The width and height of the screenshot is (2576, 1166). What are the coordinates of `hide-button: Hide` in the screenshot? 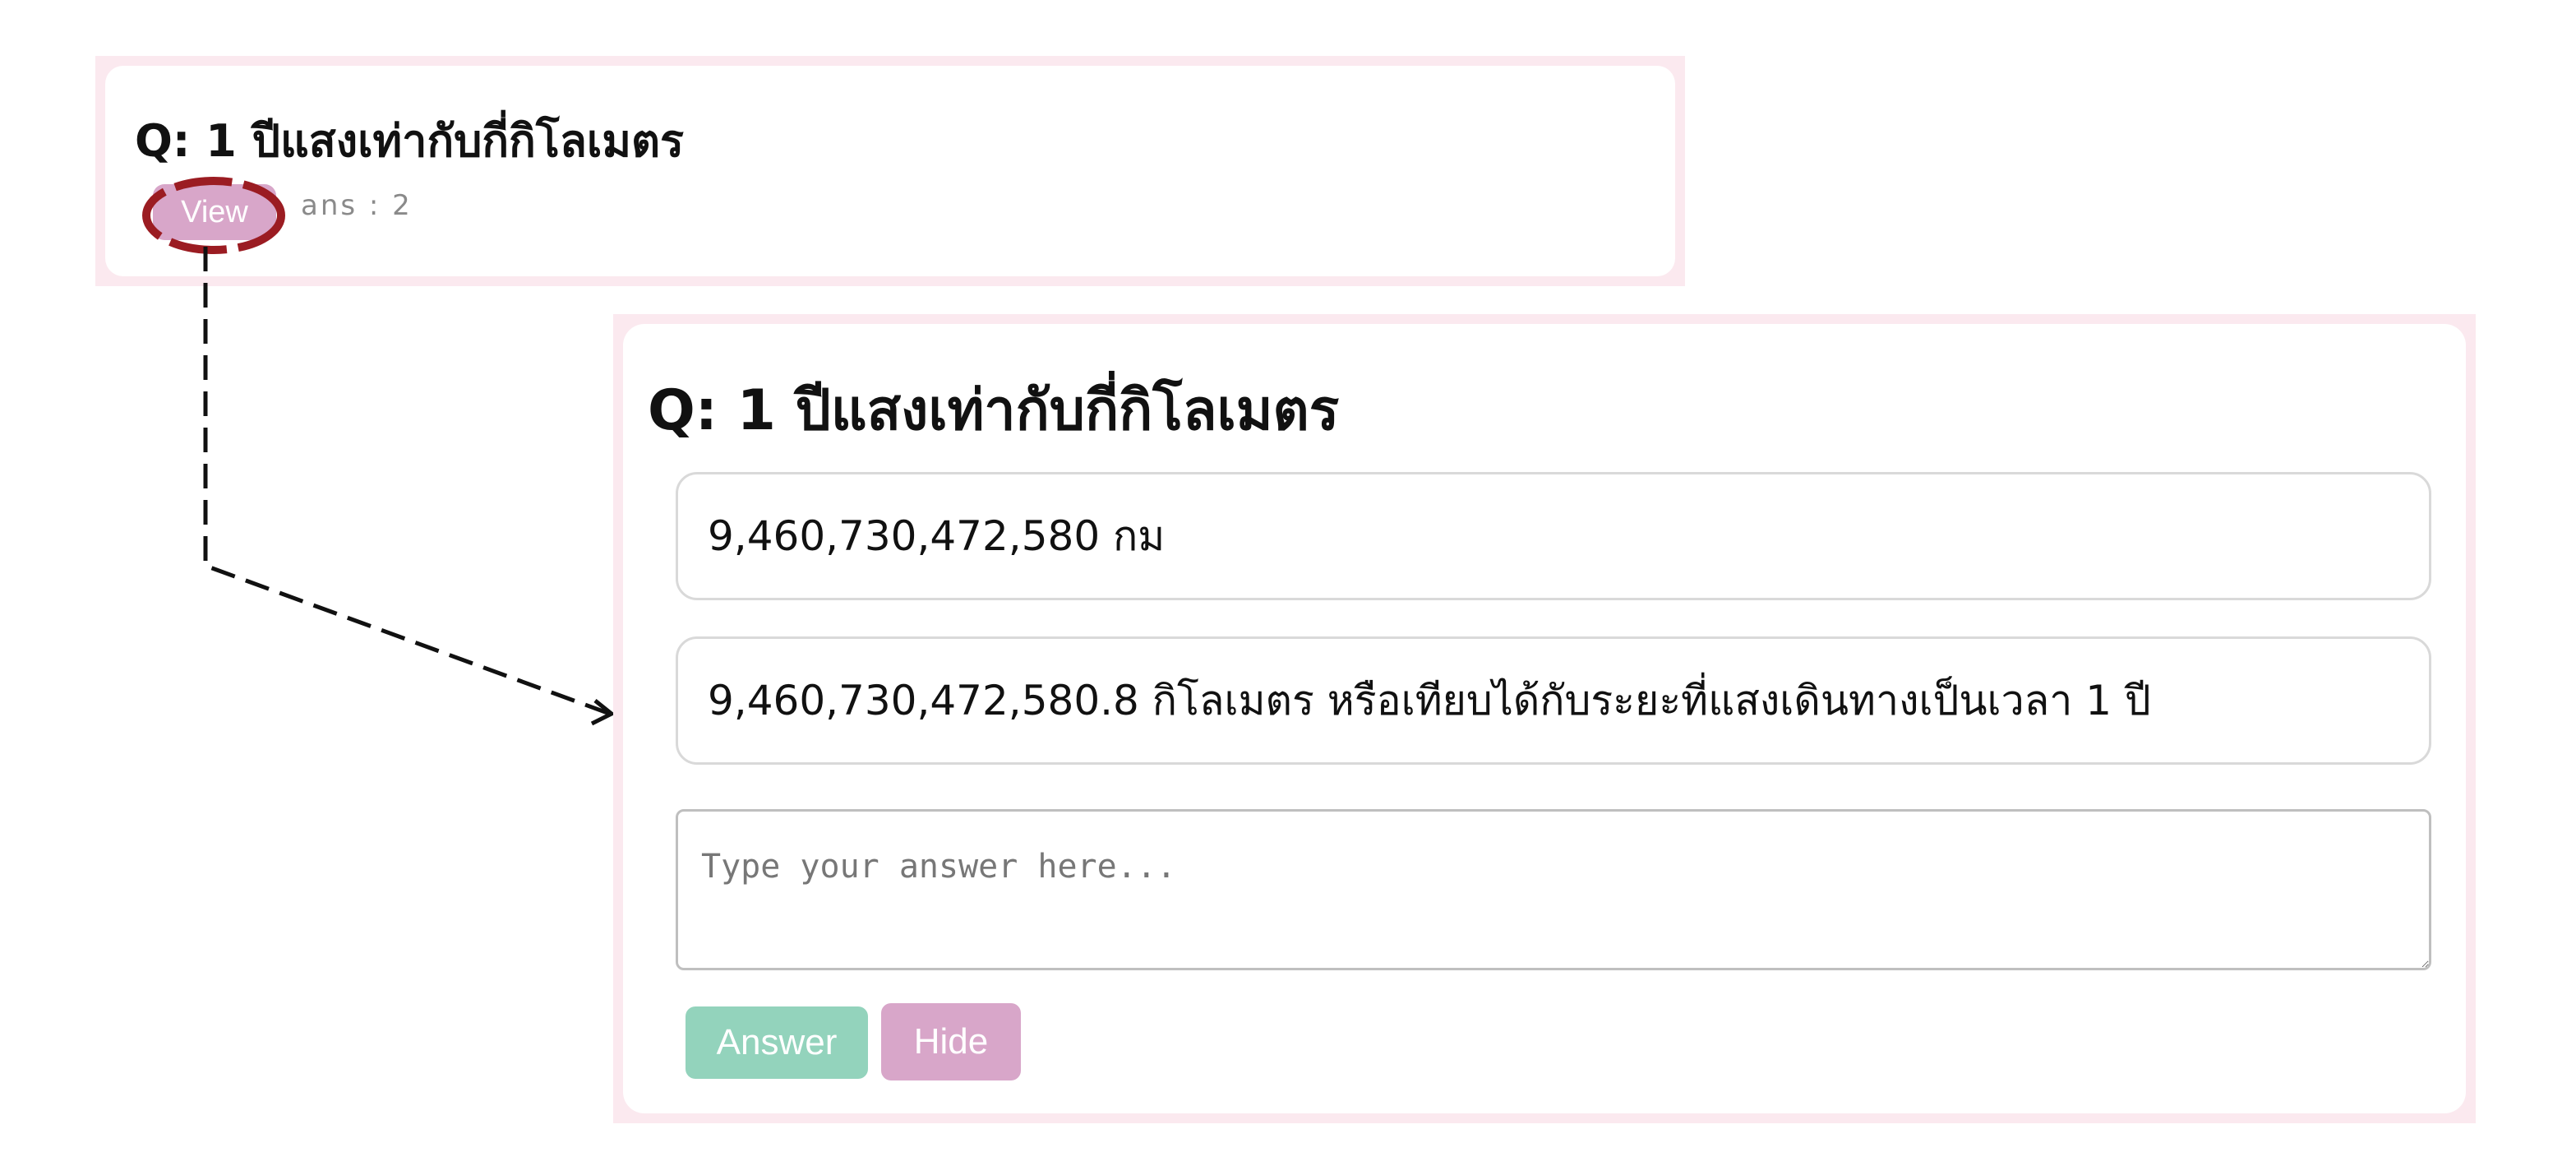 It's located at (951, 1041).